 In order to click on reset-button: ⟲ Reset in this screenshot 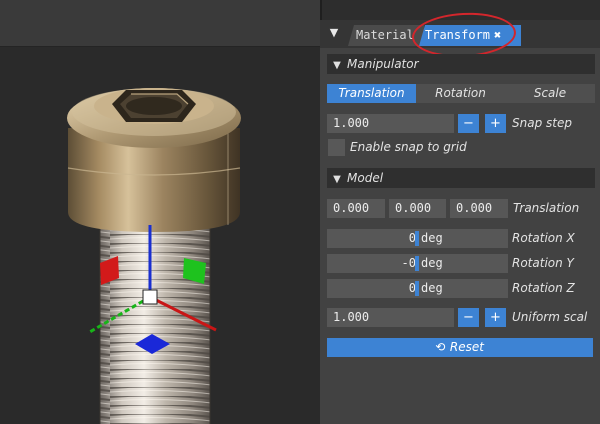, I will do `click(460, 347)`.